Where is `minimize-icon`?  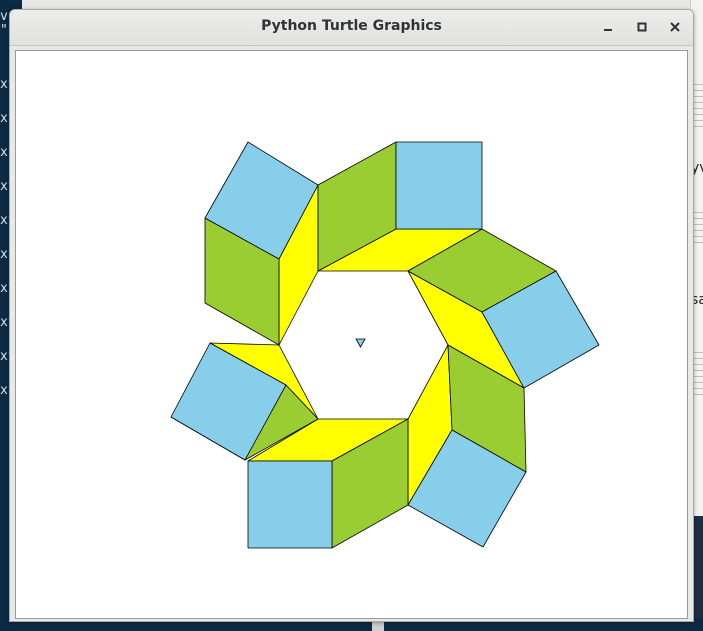
minimize-icon is located at coordinates (608, 30).